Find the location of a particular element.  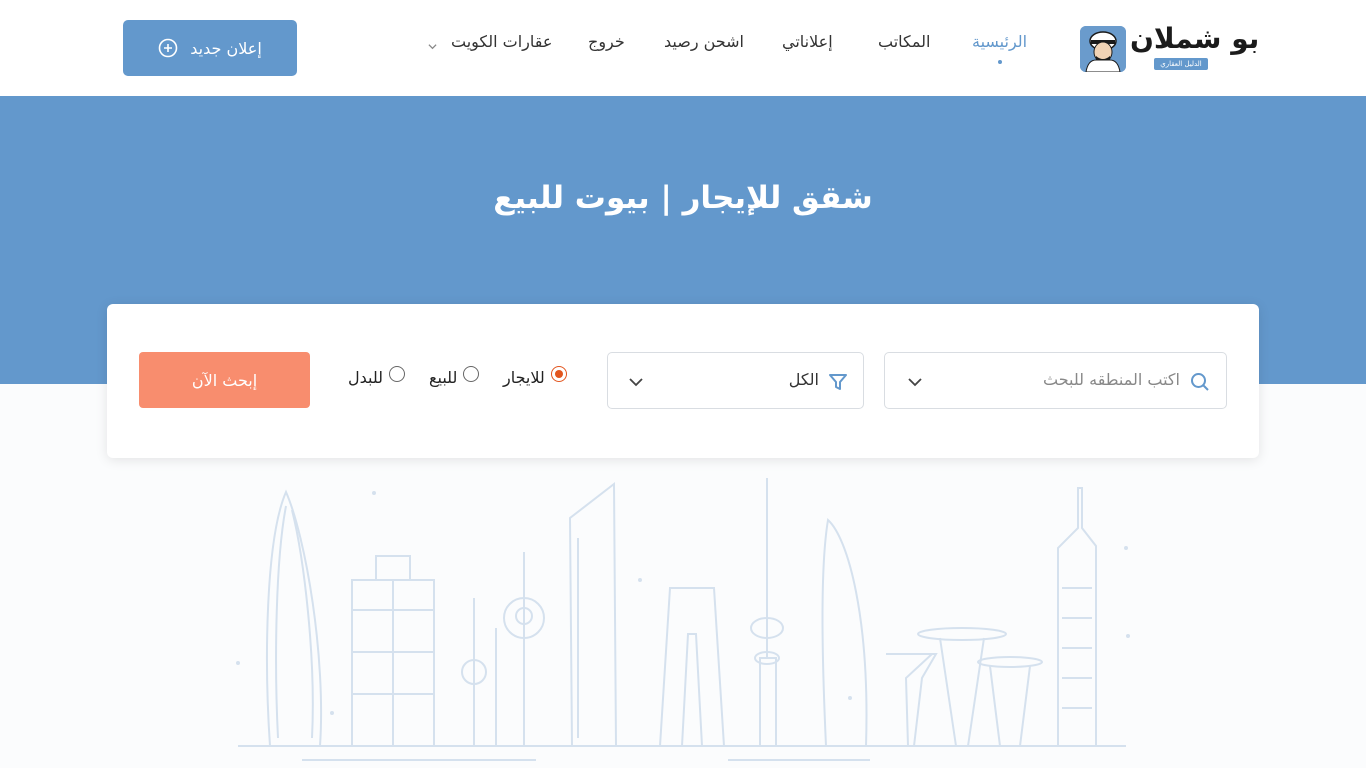

radio-rent-label: للايجار is located at coordinates (524, 377).